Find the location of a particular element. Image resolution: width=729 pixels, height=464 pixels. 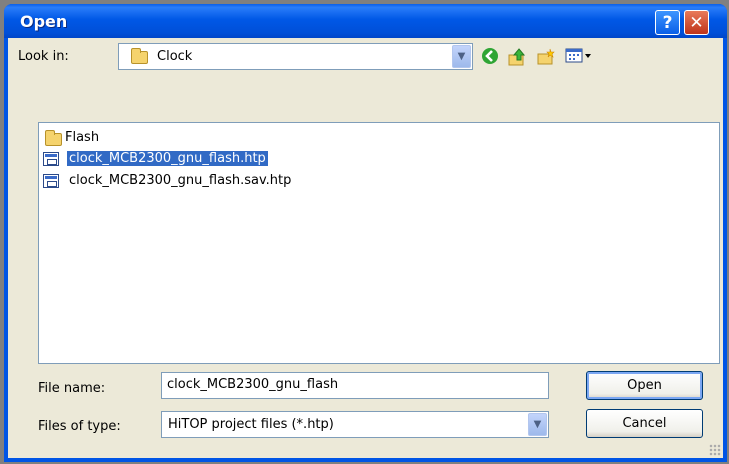

file-name: Flash is located at coordinates (82, 137).